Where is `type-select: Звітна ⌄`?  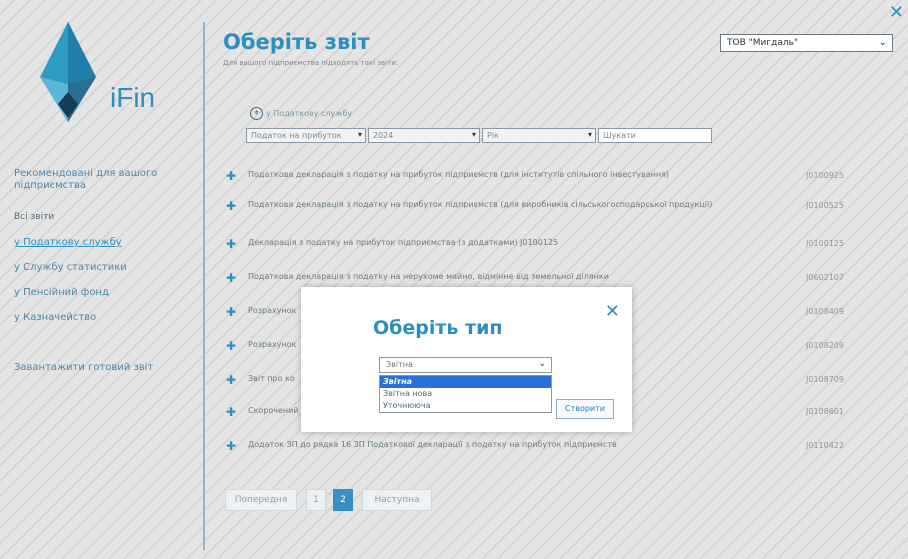
type-select: Звітна ⌄ is located at coordinates (465, 365).